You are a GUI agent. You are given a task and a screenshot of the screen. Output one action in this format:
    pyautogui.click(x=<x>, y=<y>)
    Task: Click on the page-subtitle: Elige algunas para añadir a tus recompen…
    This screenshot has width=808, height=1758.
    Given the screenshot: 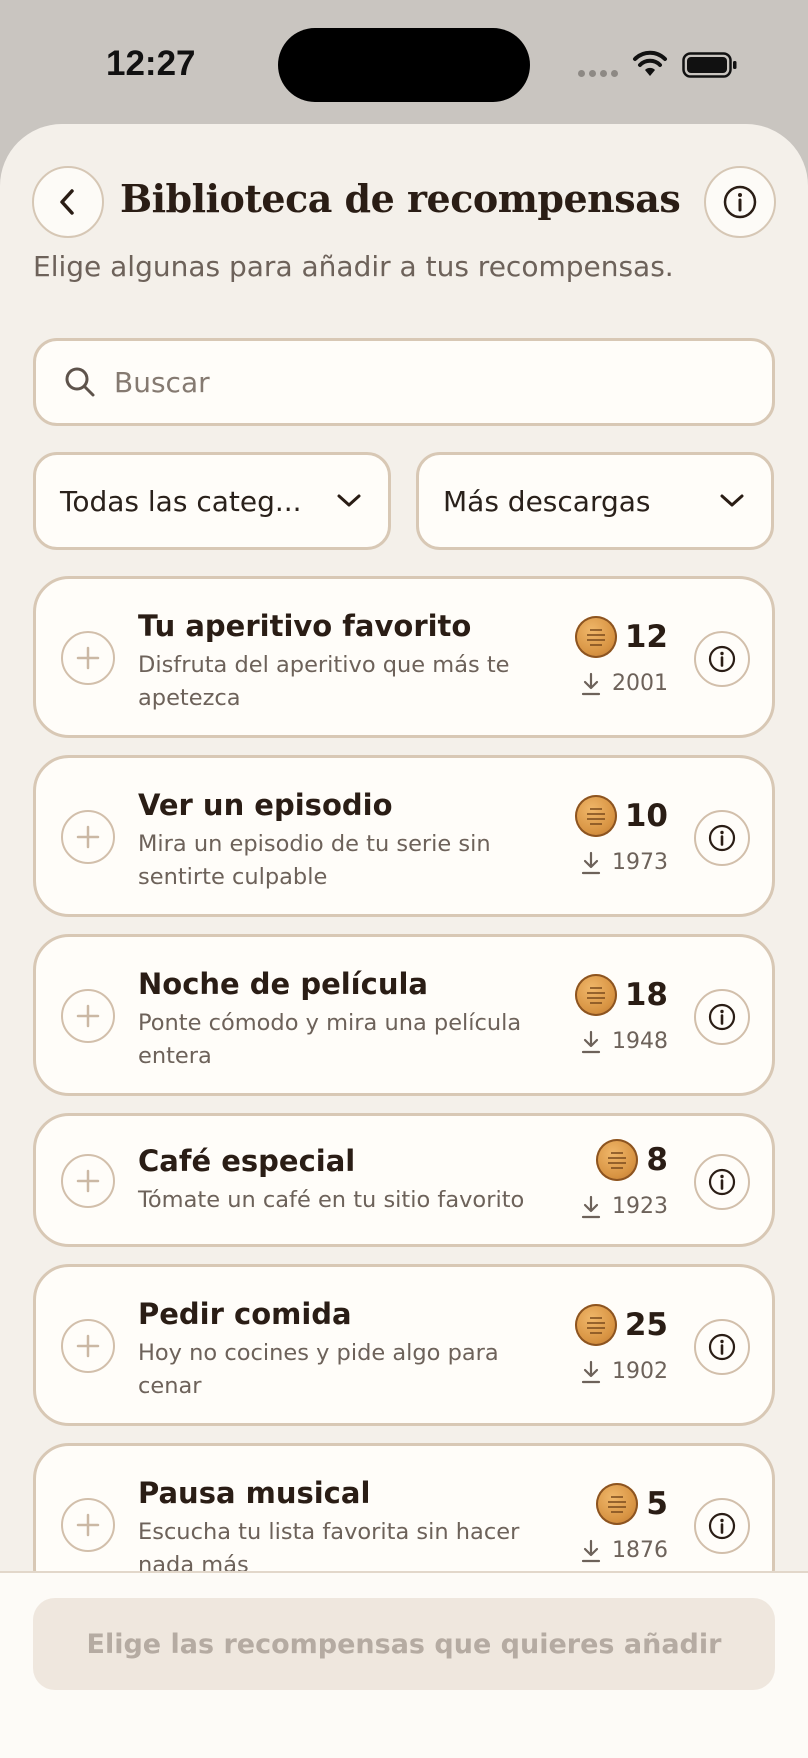 What is the action you would take?
    pyautogui.click(x=353, y=266)
    